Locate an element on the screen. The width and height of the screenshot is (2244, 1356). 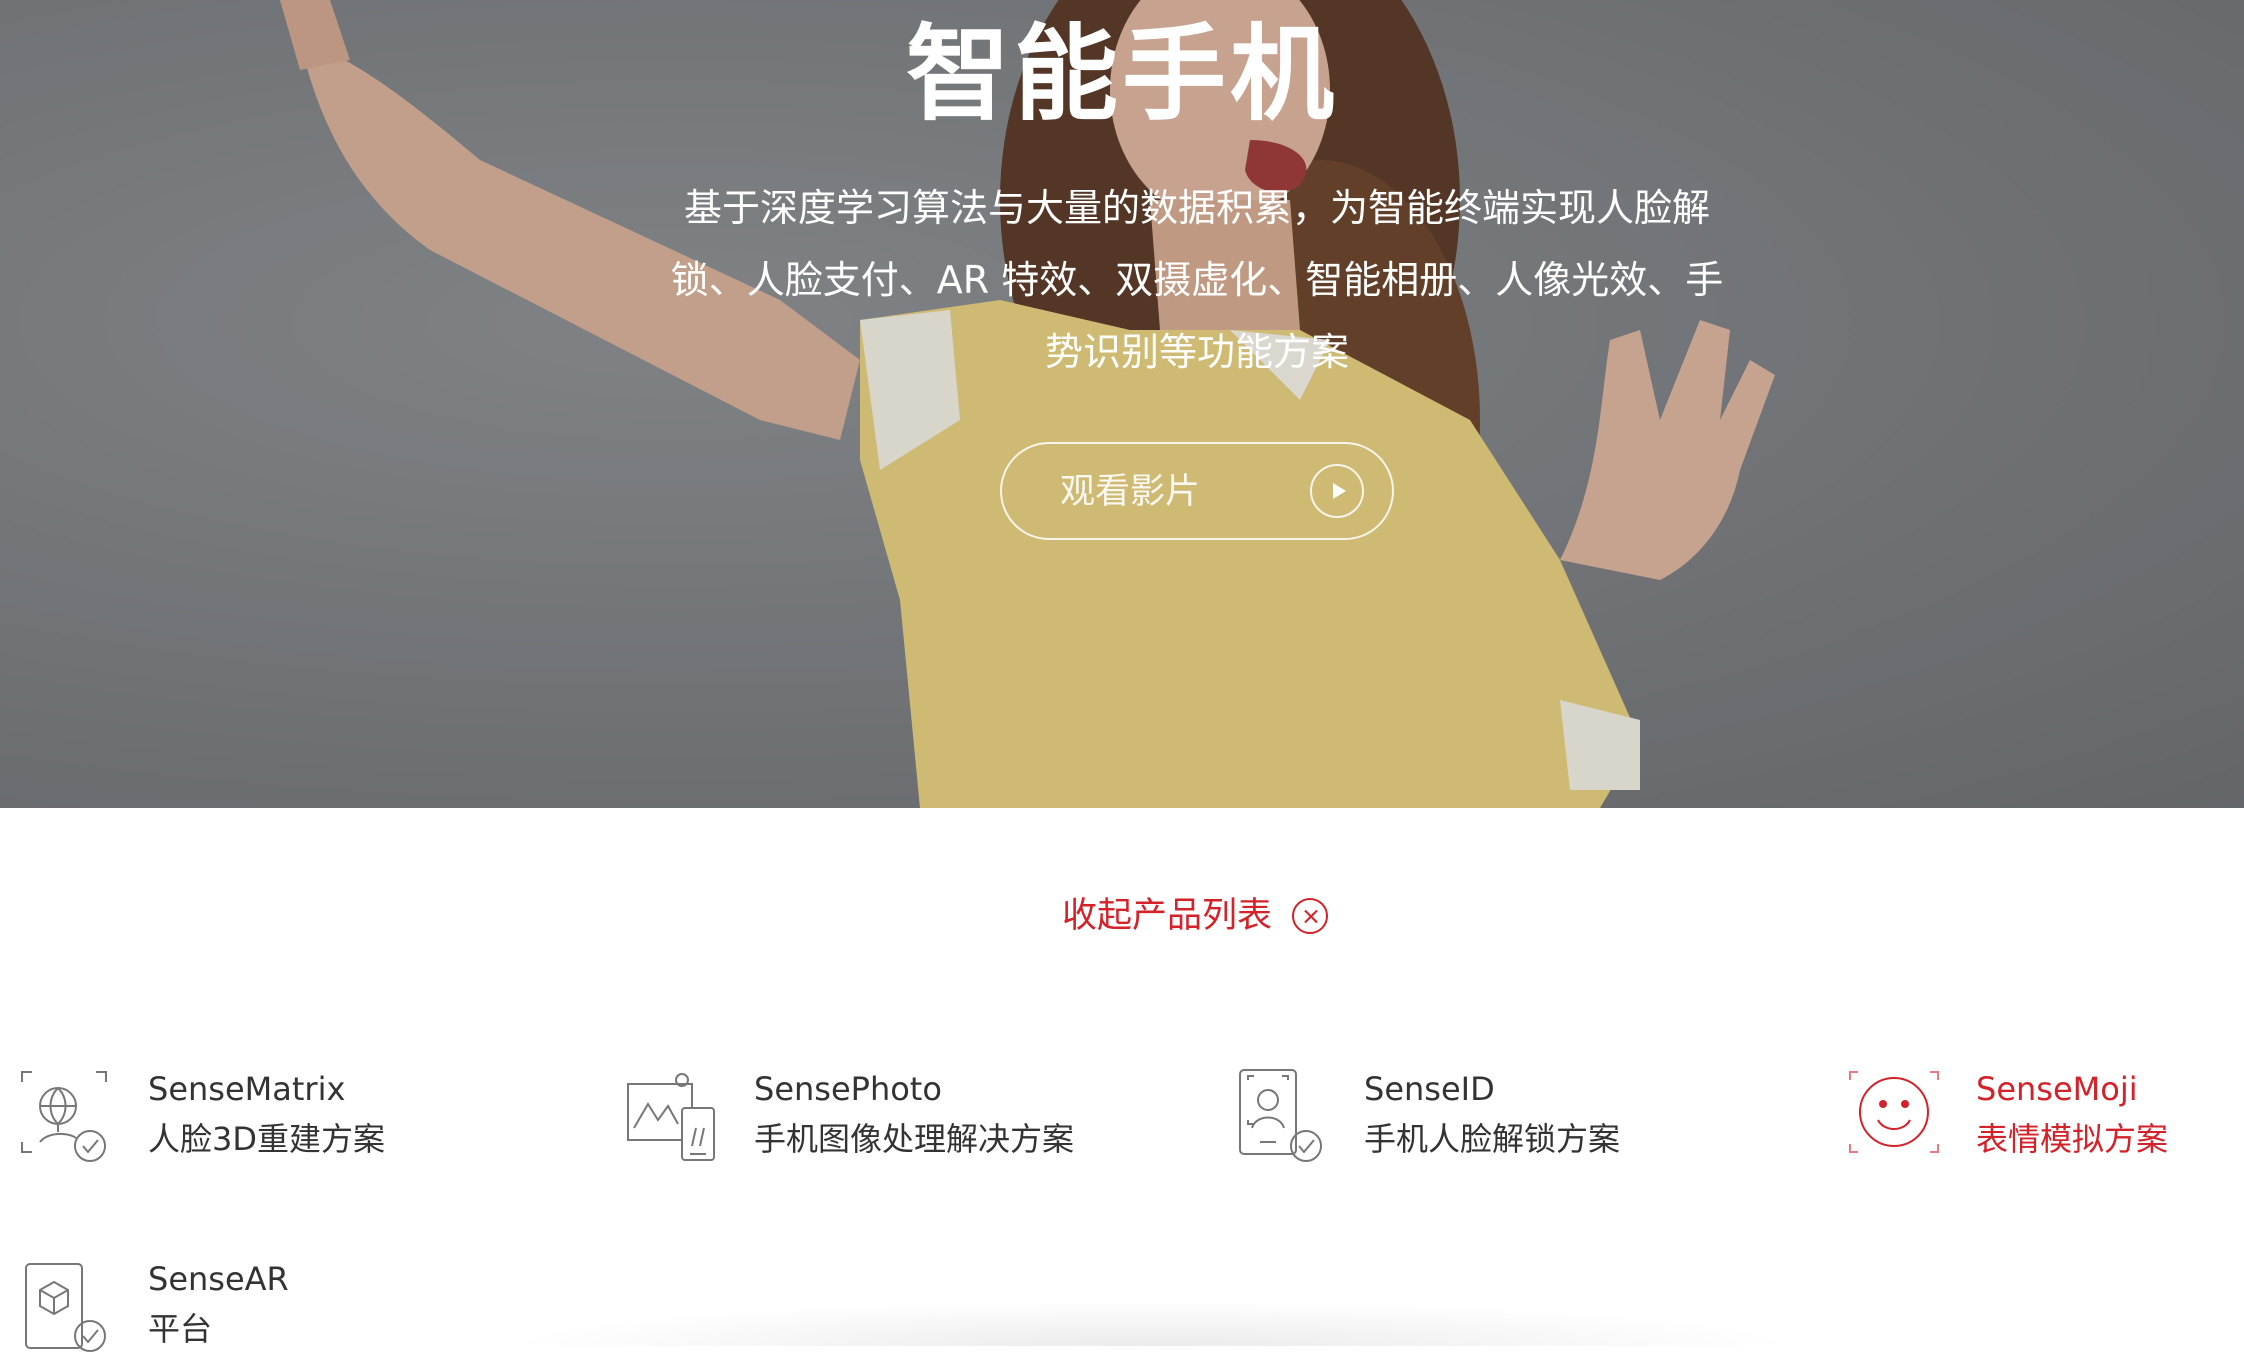
watch-video-label: 观看影片 is located at coordinates (1130, 492).